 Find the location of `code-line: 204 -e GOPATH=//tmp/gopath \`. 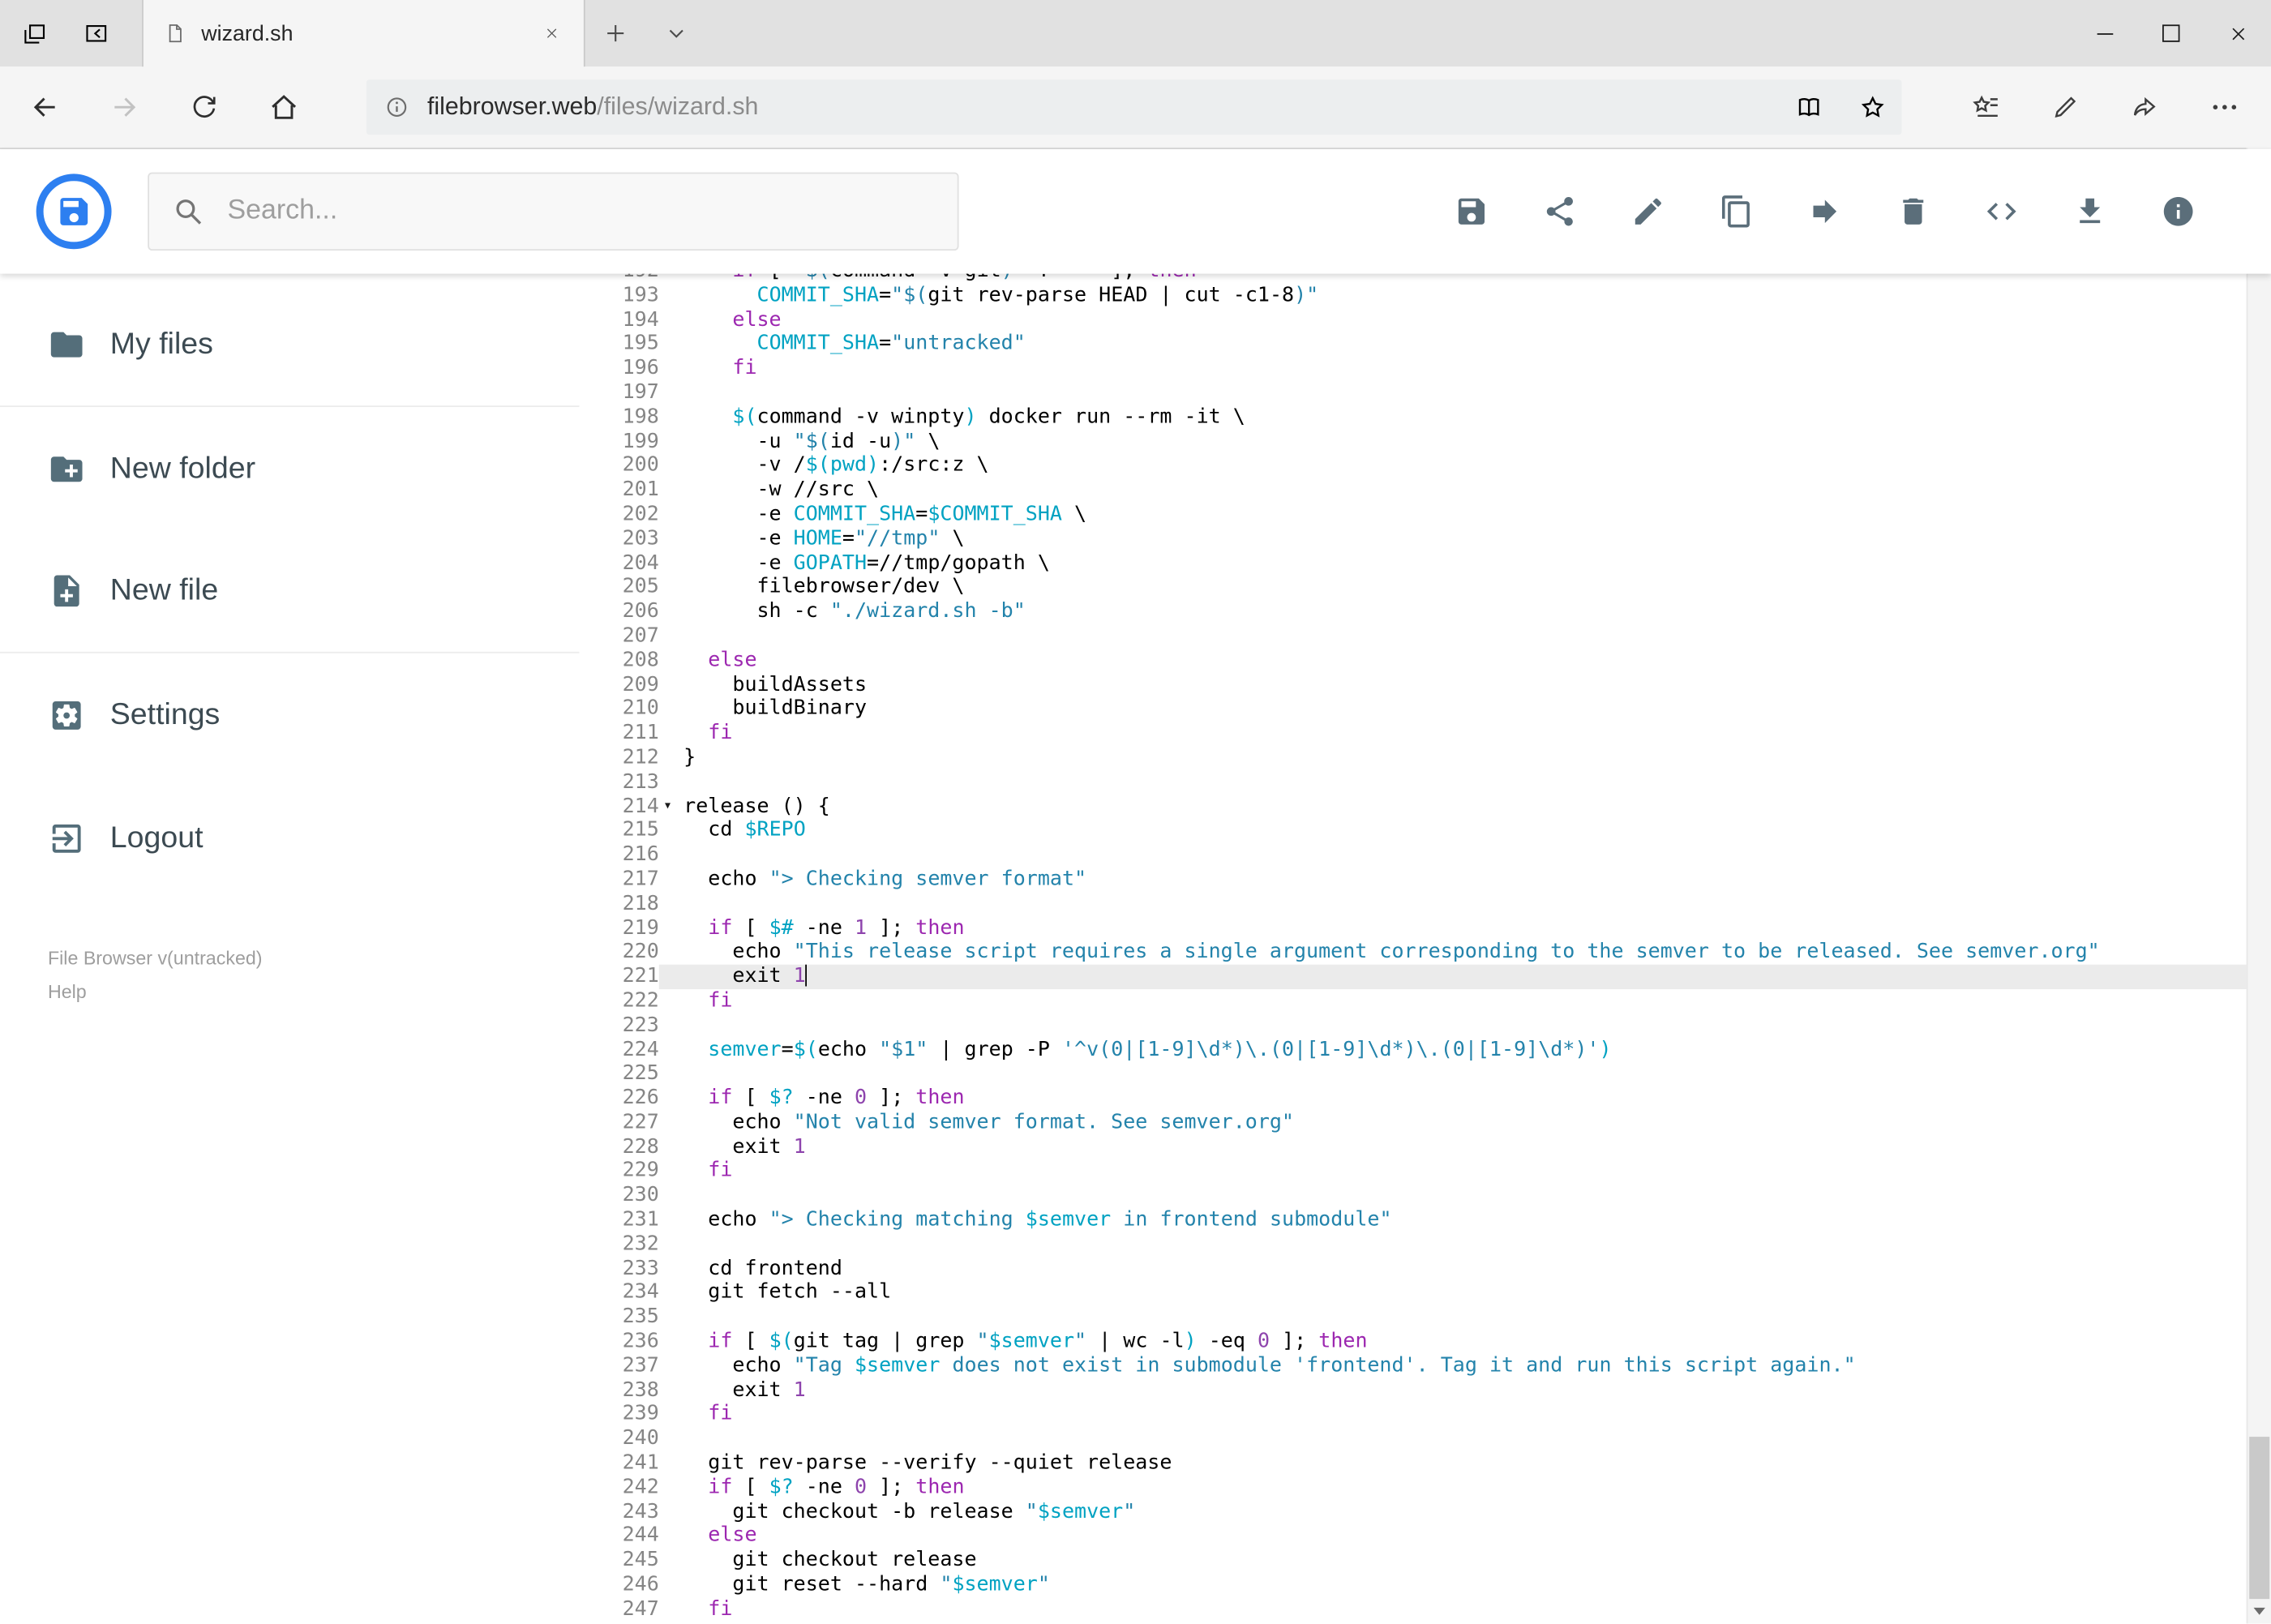

code-line: 204 -e GOPATH=//tmp/gopath \ is located at coordinates (1414, 563).